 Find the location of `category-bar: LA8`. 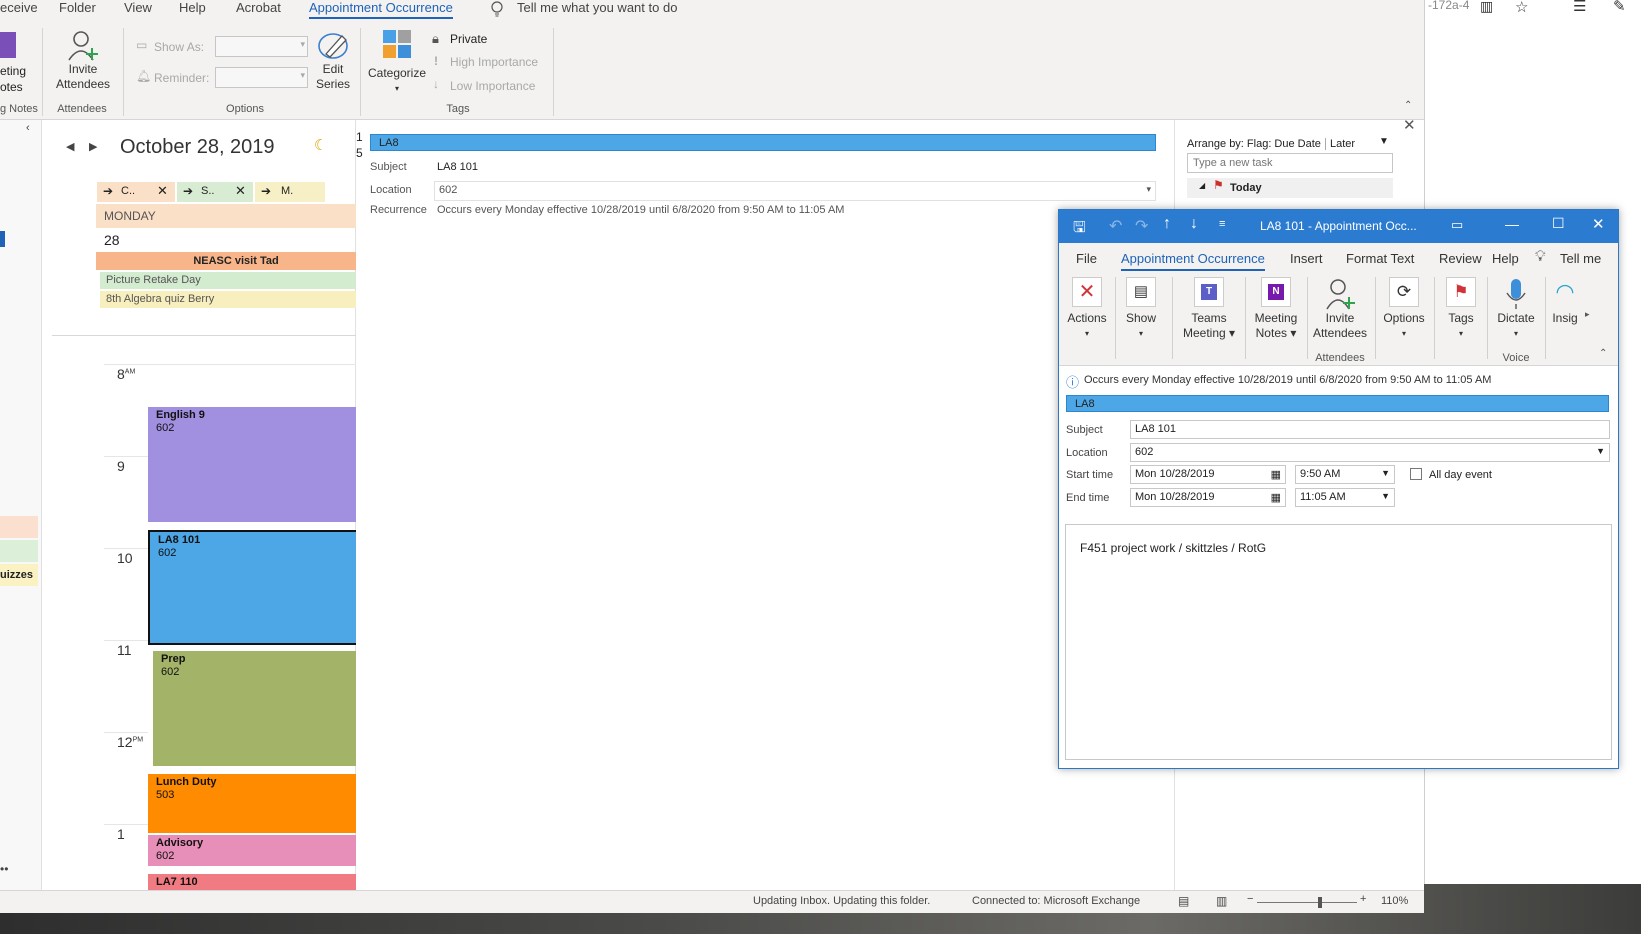

category-bar: LA8 is located at coordinates (763, 142).